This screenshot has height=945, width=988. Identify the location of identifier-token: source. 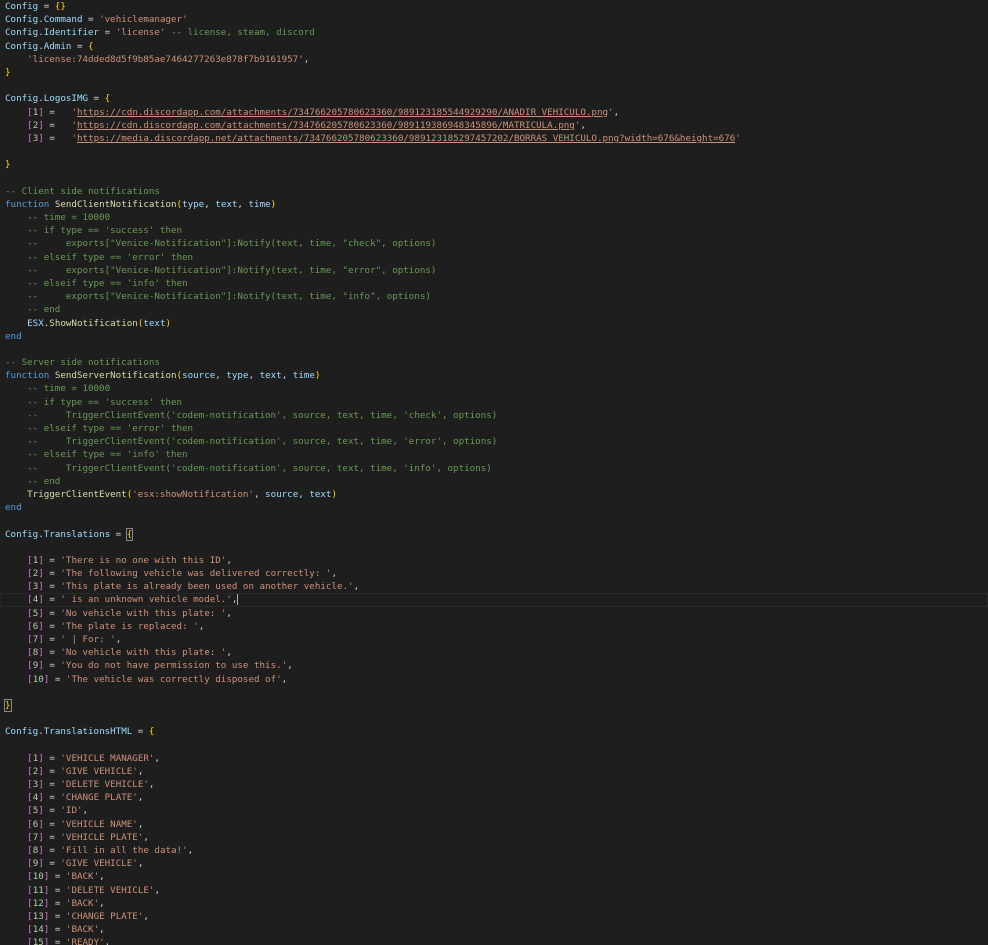
(282, 494).